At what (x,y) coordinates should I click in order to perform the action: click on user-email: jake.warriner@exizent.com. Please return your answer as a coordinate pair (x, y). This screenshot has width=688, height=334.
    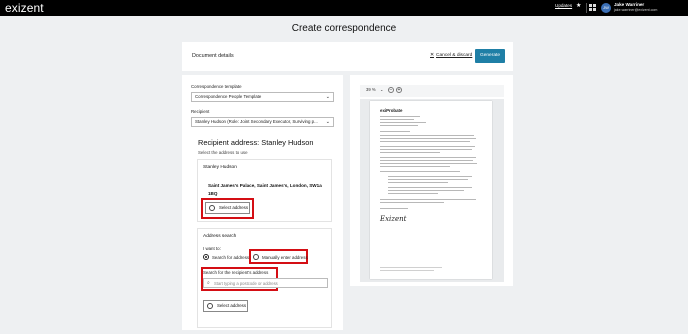
    Looking at the image, I should click on (636, 10).